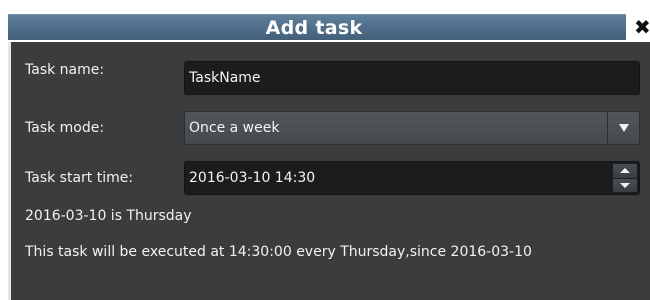 This screenshot has width=650, height=300. What do you see at coordinates (412, 78) in the screenshot?
I see `task-name-input: TaskName` at bounding box center [412, 78].